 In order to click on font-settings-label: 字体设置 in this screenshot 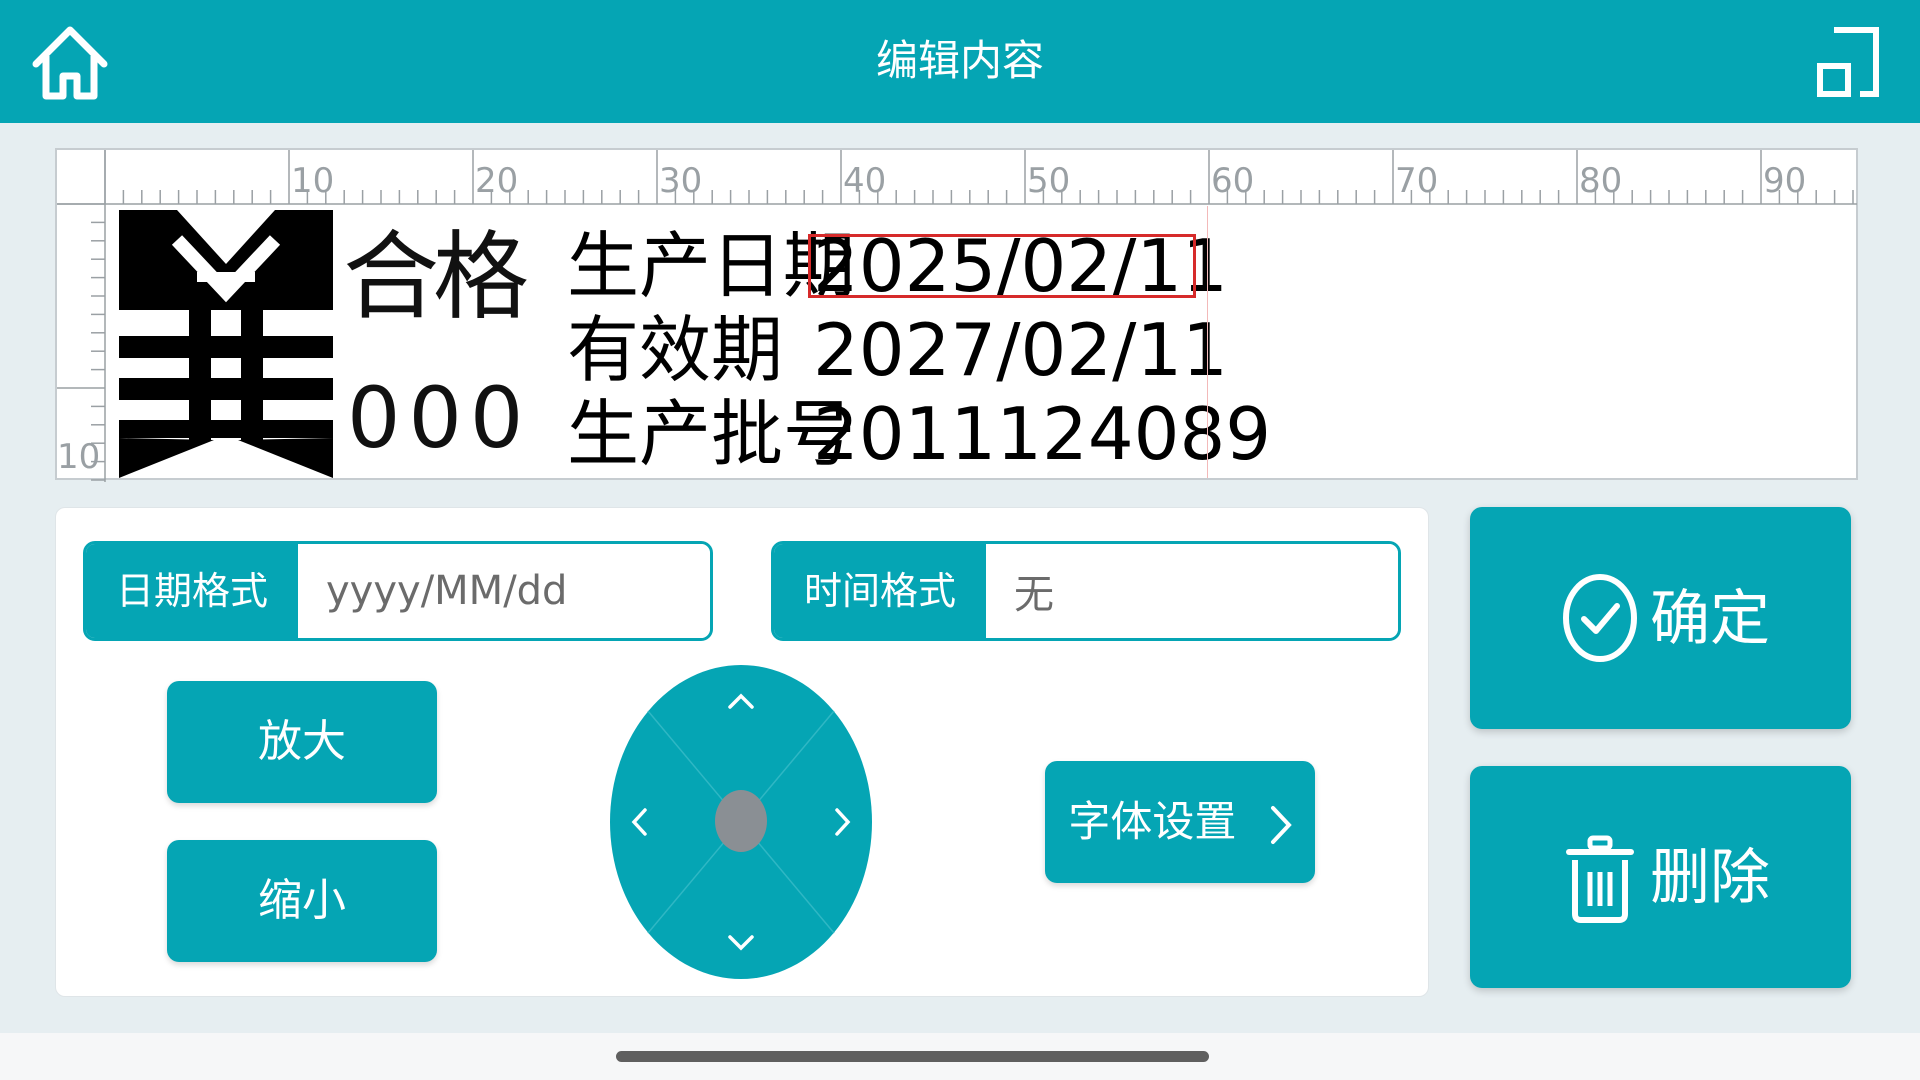, I will do `click(1152, 821)`.